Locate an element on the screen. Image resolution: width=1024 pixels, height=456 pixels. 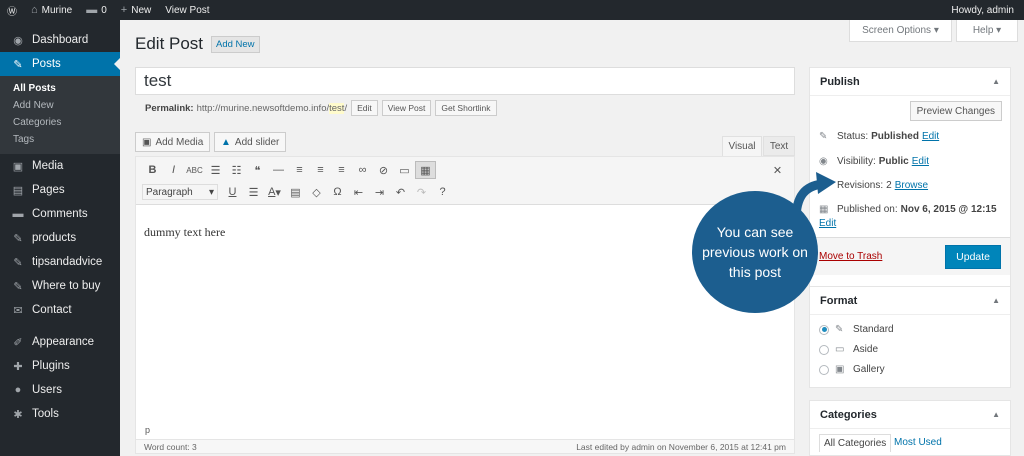
view-post-button: View Post is located at coordinates (406, 108).